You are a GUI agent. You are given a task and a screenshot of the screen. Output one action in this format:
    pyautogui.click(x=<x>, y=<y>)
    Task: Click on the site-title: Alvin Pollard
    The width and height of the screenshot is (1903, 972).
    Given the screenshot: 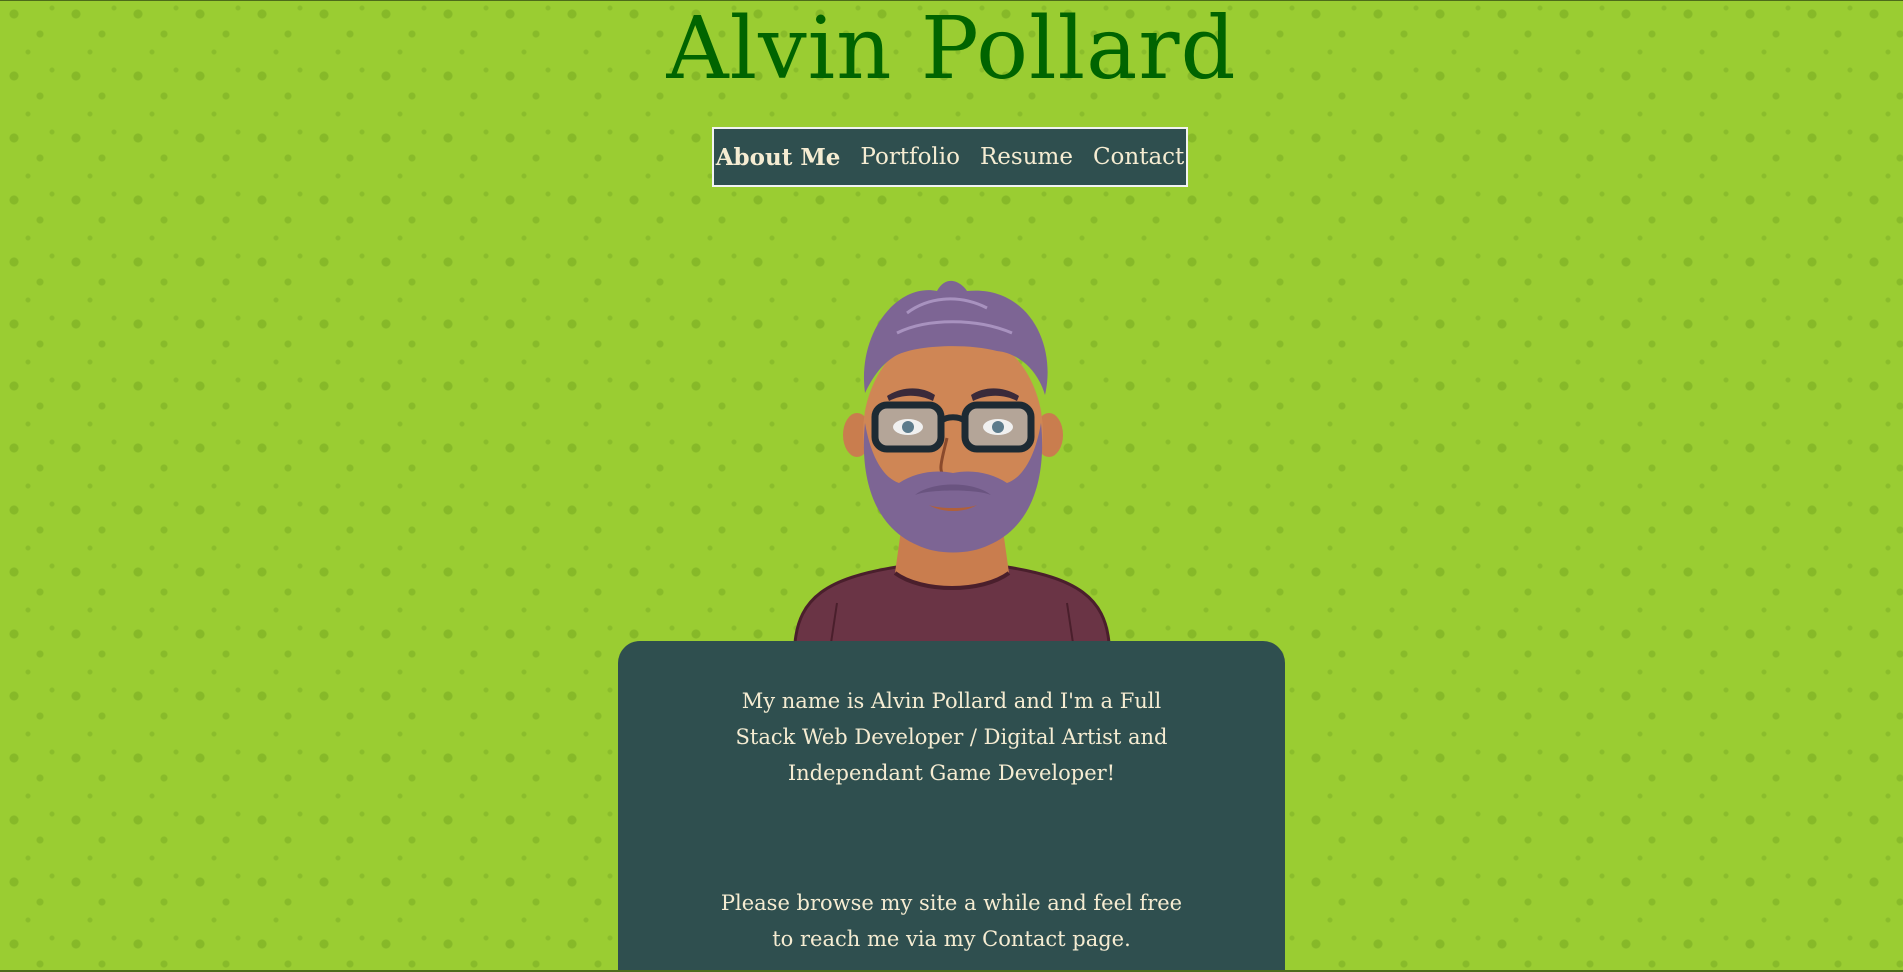 What is the action you would take?
    pyautogui.click(x=951, y=49)
    